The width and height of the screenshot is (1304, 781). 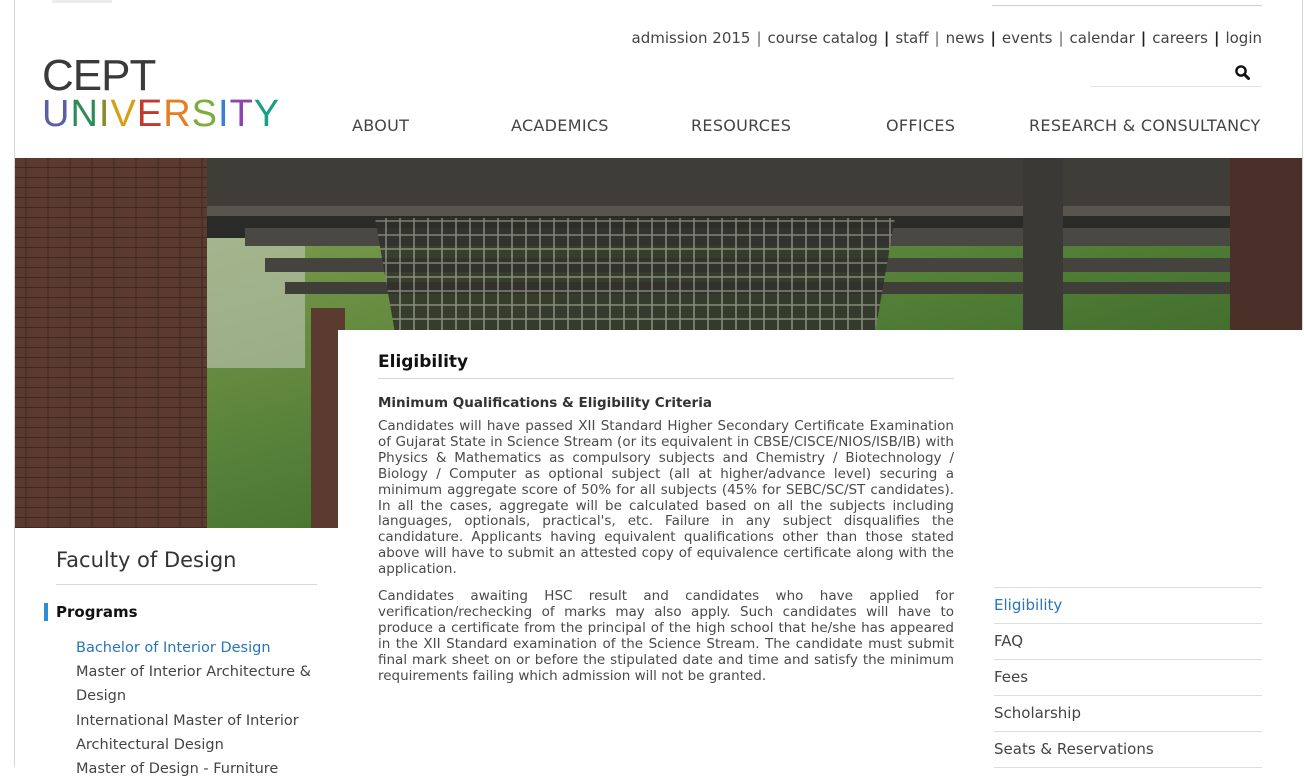 I want to click on side-menu-item-fees: Fees, so click(x=1128, y=678).